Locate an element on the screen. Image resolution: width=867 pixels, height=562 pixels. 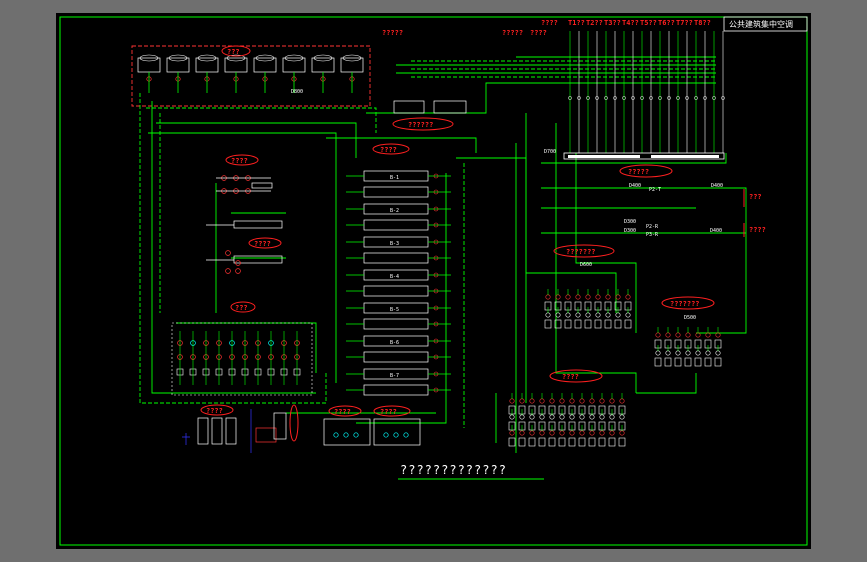
loop-label-p2t: P2-T is located at coordinates (655, 190).